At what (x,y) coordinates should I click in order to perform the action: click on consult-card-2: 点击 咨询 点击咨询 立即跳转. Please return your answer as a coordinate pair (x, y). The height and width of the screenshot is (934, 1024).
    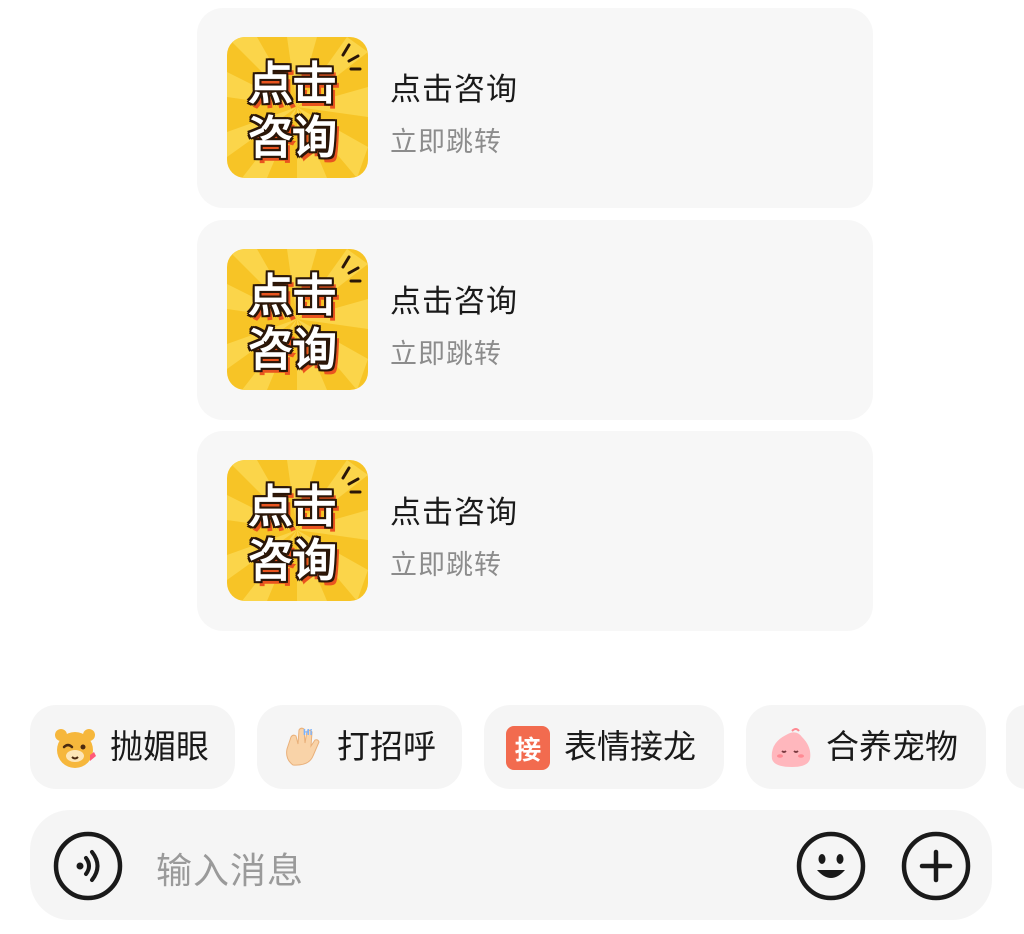
    Looking at the image, I should click on (535, 320).